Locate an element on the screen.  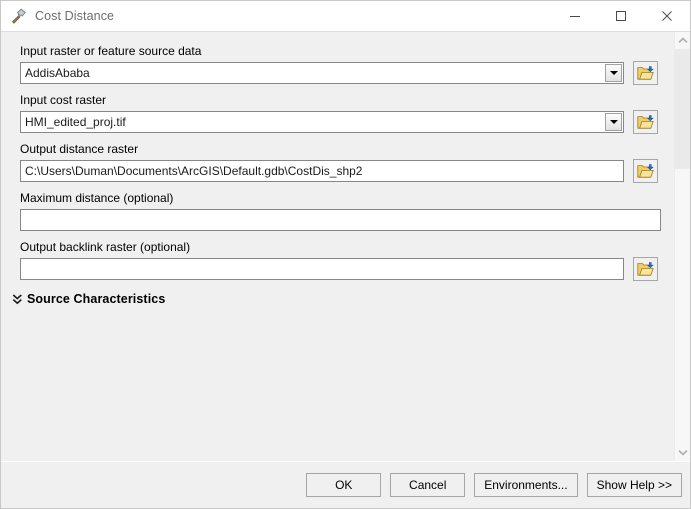
label-output-backlink-raster: Output backlink raster (optional) is located at coordinates (105, 247).